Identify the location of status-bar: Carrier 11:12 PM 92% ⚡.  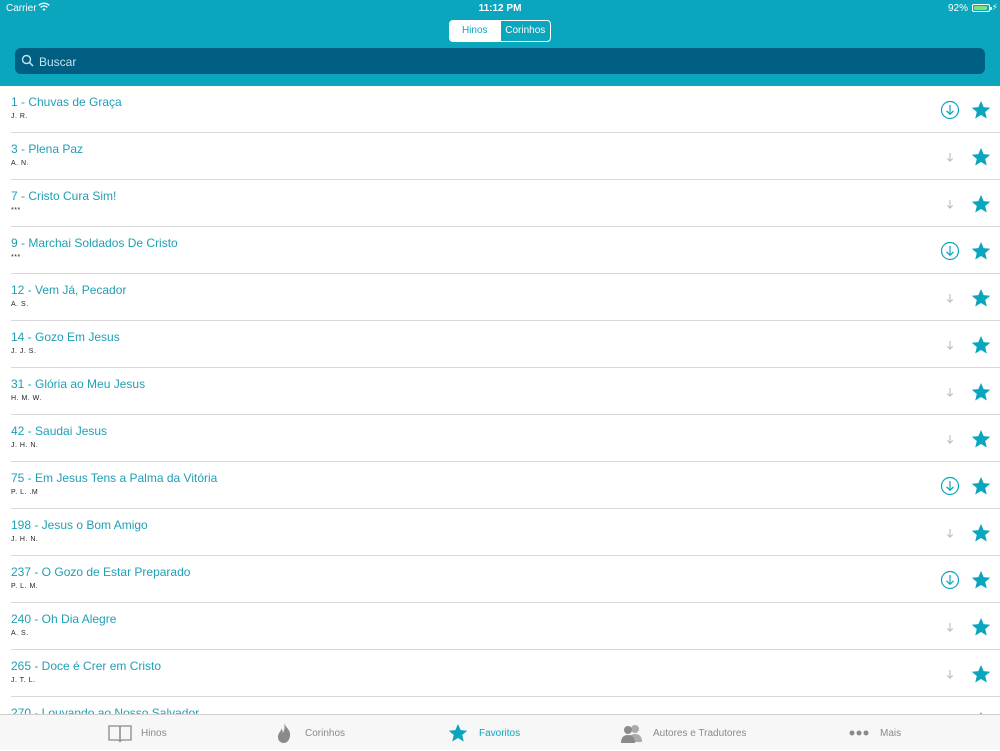
(500, 9).